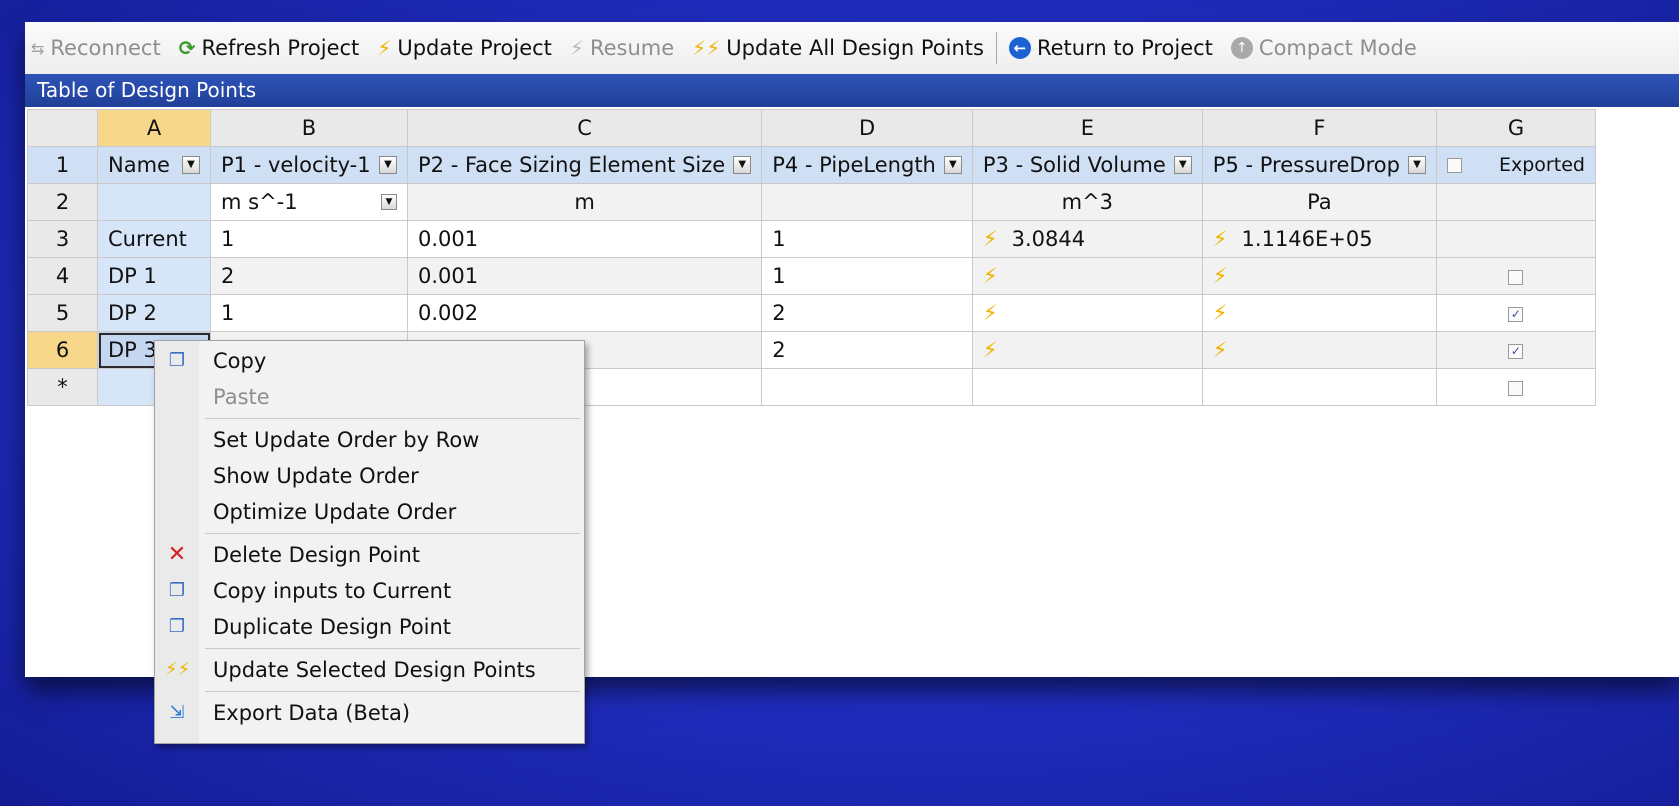  Describe the element at coordinates (369, 397) in the screenshot. I see `menu-item-paste: Paste` at that location.